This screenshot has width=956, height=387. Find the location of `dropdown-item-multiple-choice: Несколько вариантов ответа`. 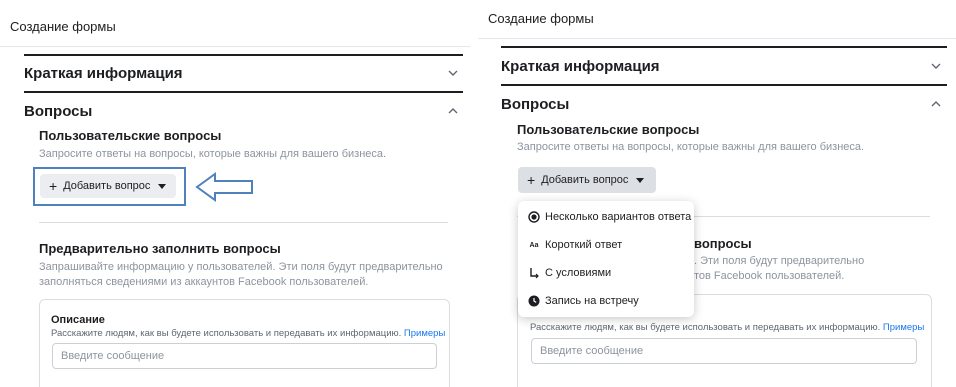

dropdown-item-multiple-choice: Несколько вариантов ответа is located at coordinates (606, 217).